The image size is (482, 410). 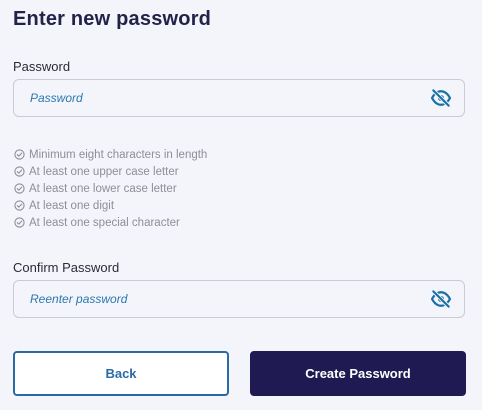 What do you see at coordinates (66, 267) in the screenshot?
I see `confirm-password-label: Confirm Password` at bounding box center [66, 267].